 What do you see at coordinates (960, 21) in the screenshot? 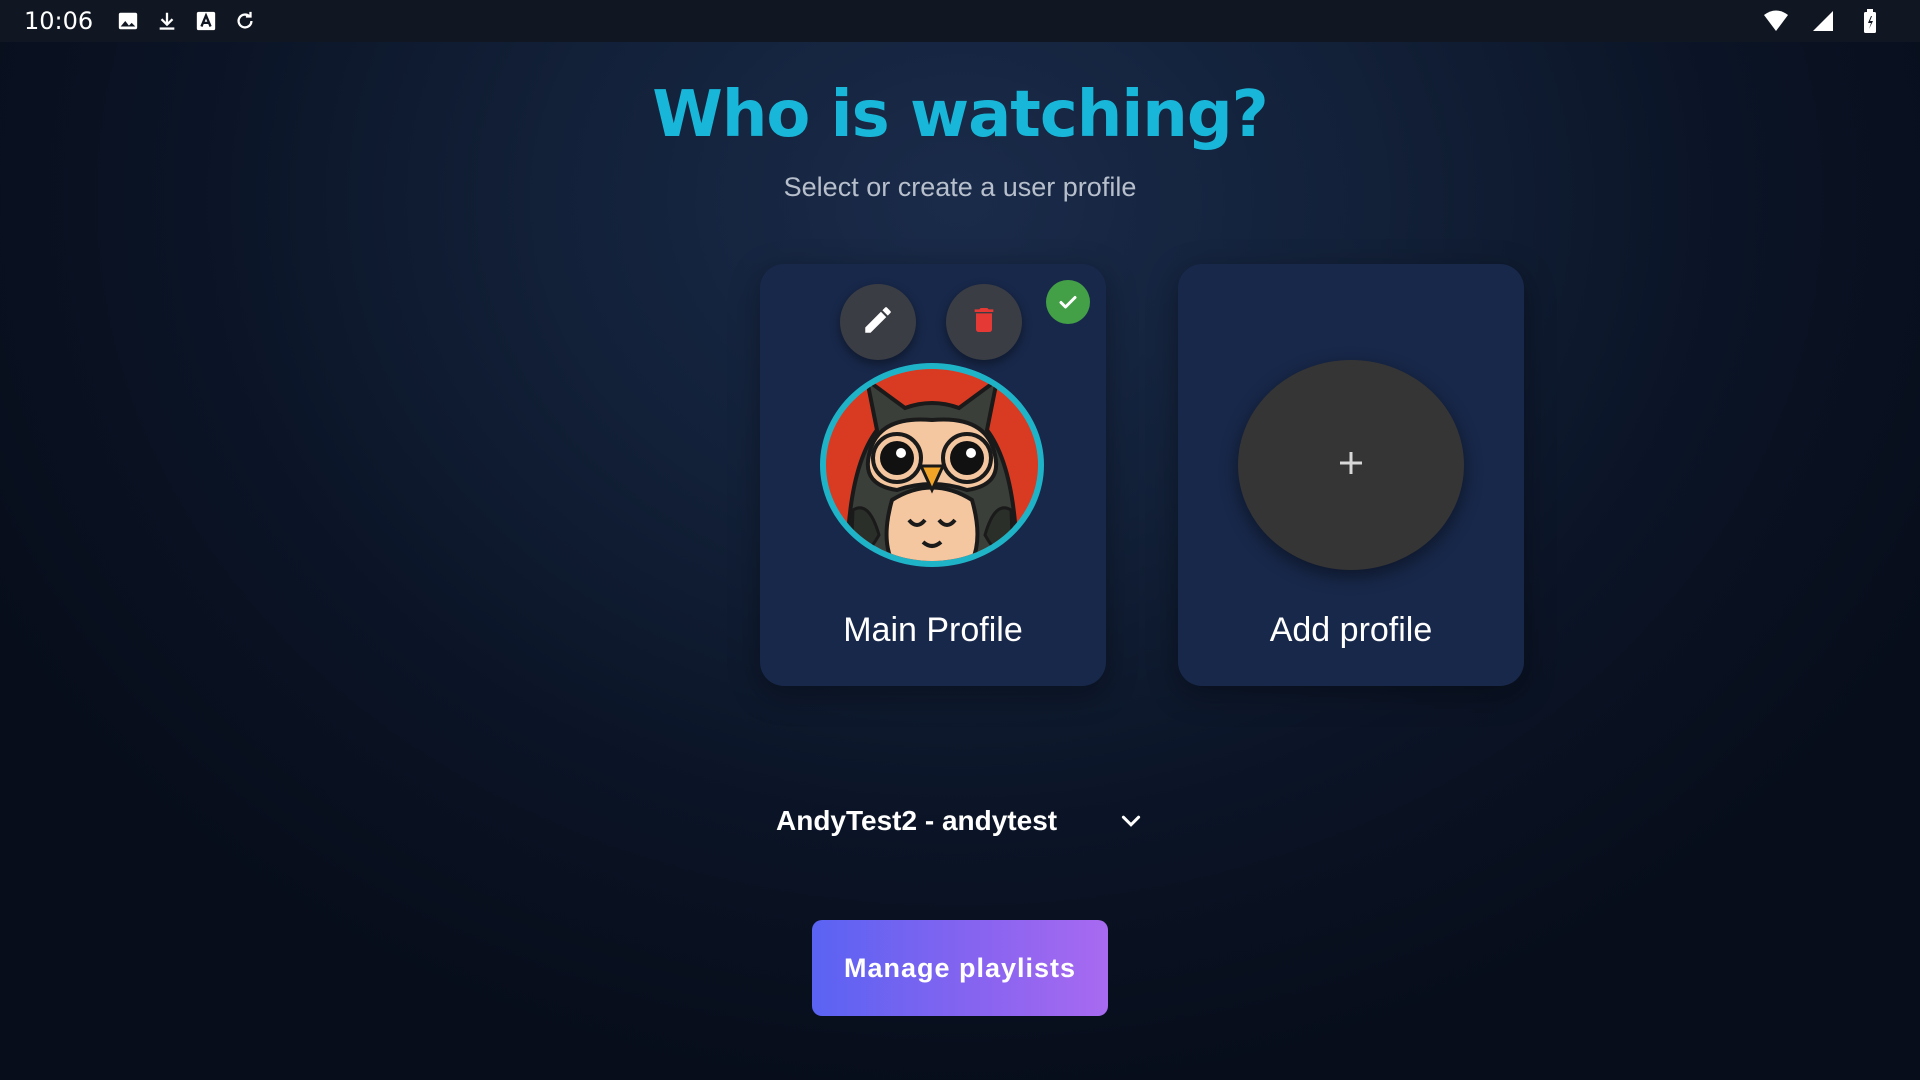
I see `status-bar: 10:06` at bounding box center [960, 21].